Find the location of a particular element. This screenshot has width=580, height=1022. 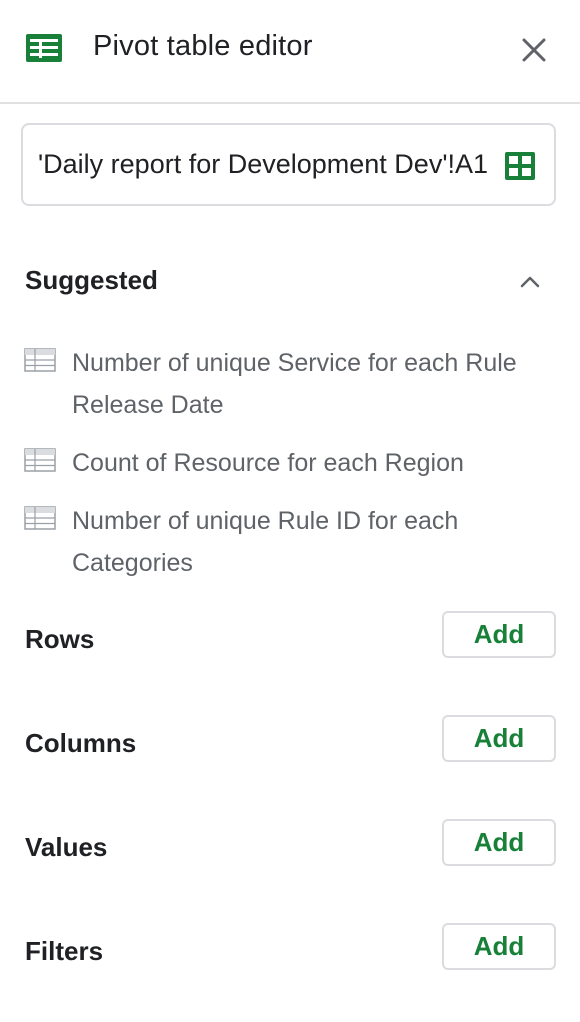

add-values-button: Add is located at coordinates (499, 842).